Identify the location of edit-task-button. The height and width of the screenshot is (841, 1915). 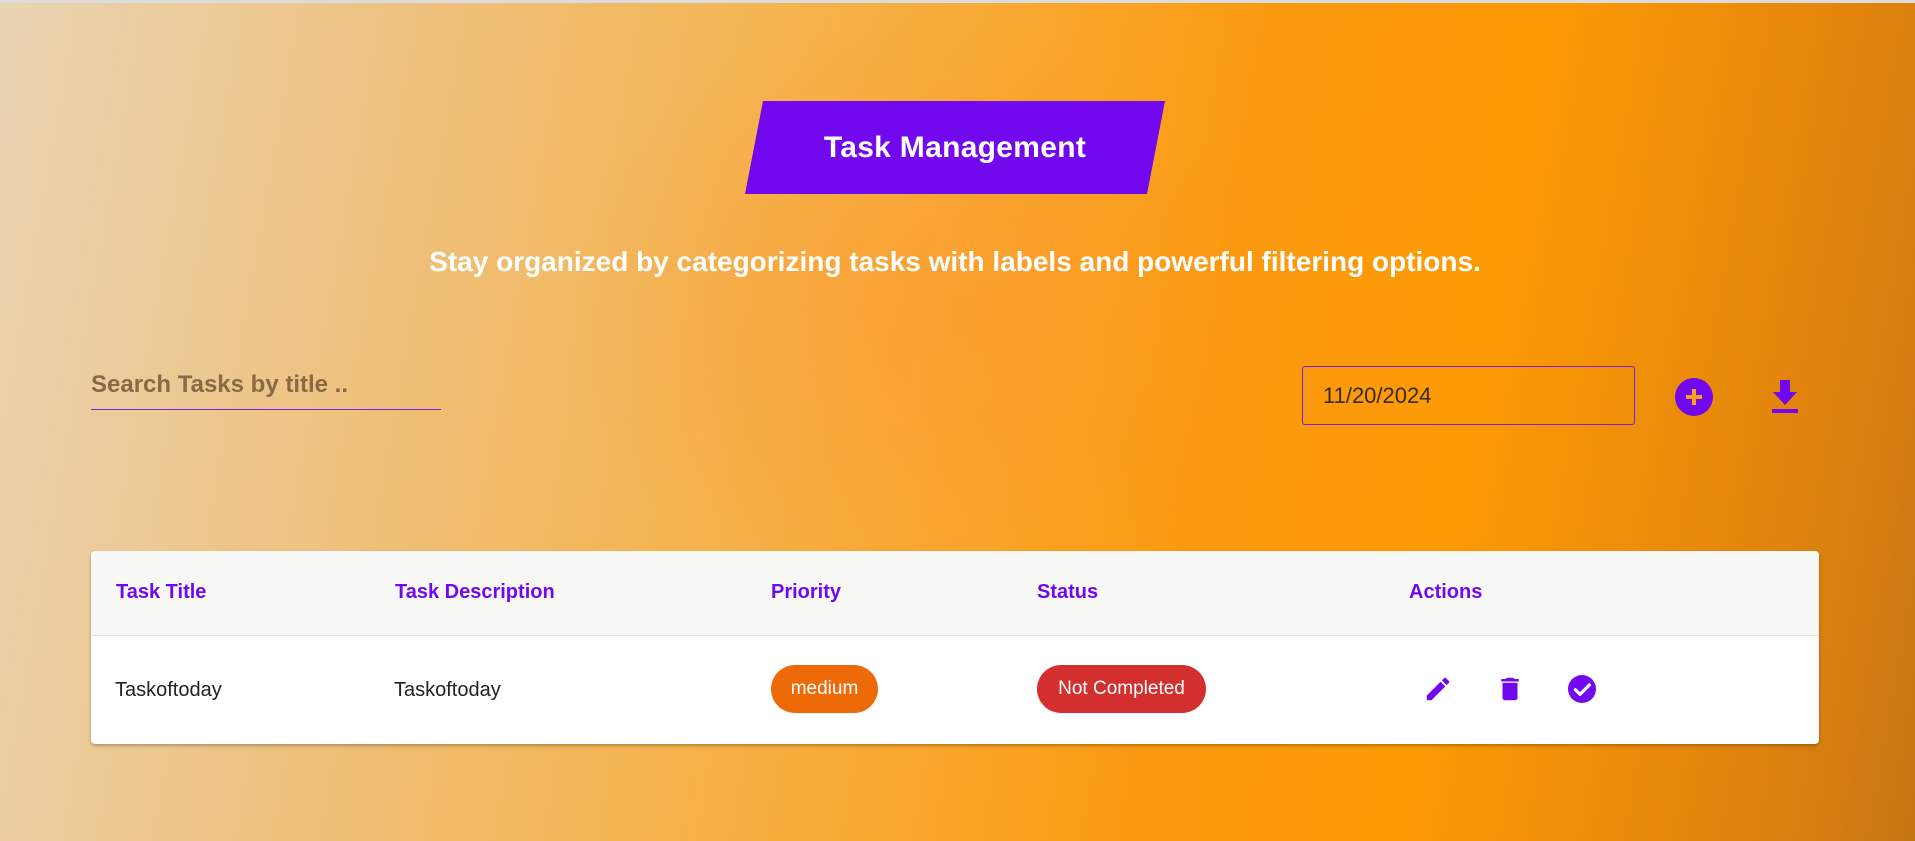
(1438, 689).